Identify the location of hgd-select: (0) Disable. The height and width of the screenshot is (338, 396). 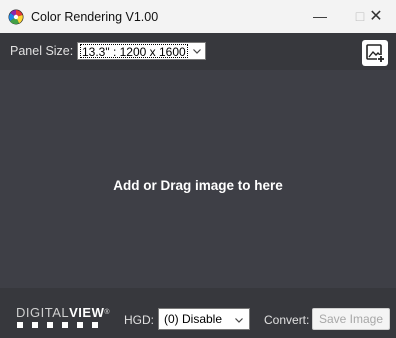
(204, 319).